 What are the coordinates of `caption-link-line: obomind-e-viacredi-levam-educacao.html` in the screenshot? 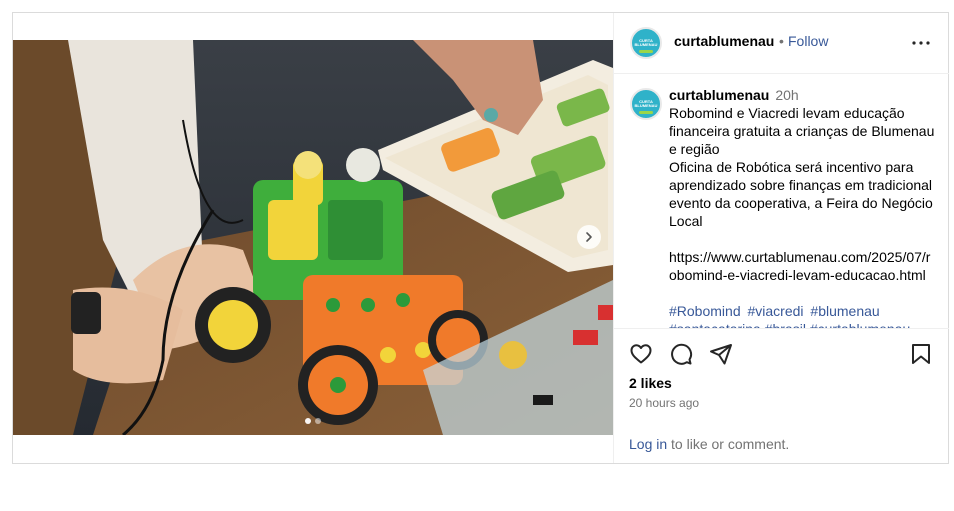 It's located at (802, 275).